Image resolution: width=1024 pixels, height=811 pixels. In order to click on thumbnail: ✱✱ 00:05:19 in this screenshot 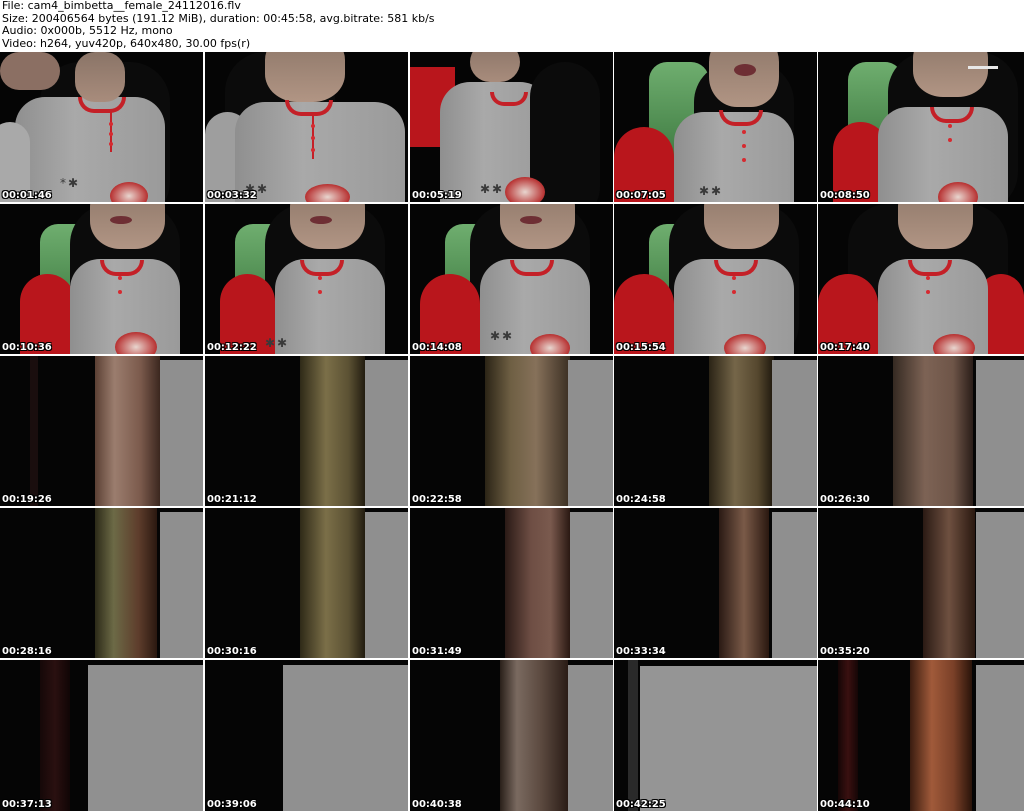, I will do `click(511, 127)`.